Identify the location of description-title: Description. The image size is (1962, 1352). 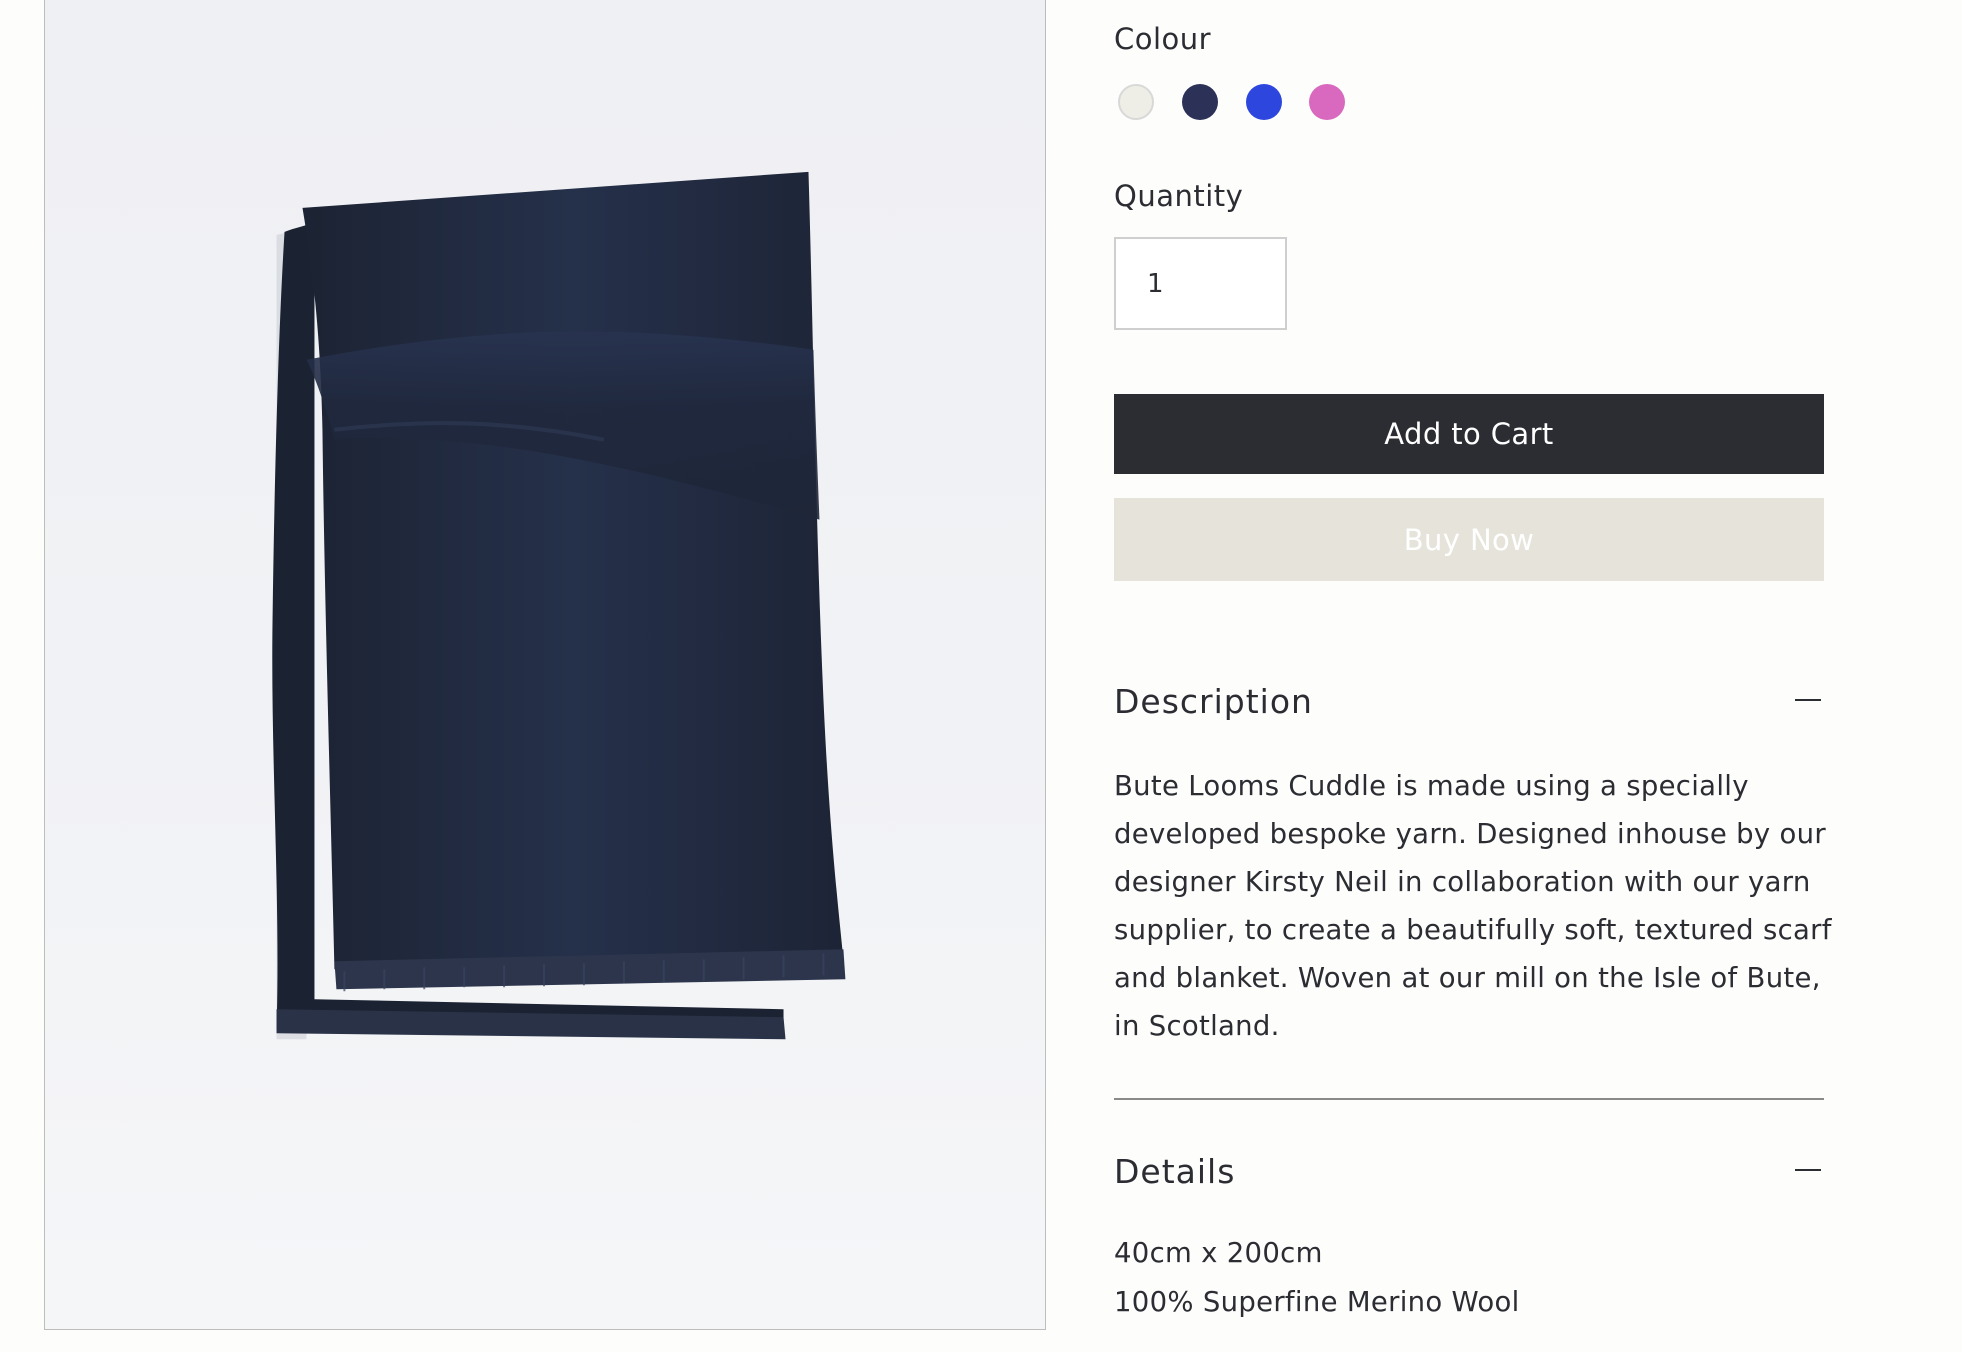
(1213, 701).